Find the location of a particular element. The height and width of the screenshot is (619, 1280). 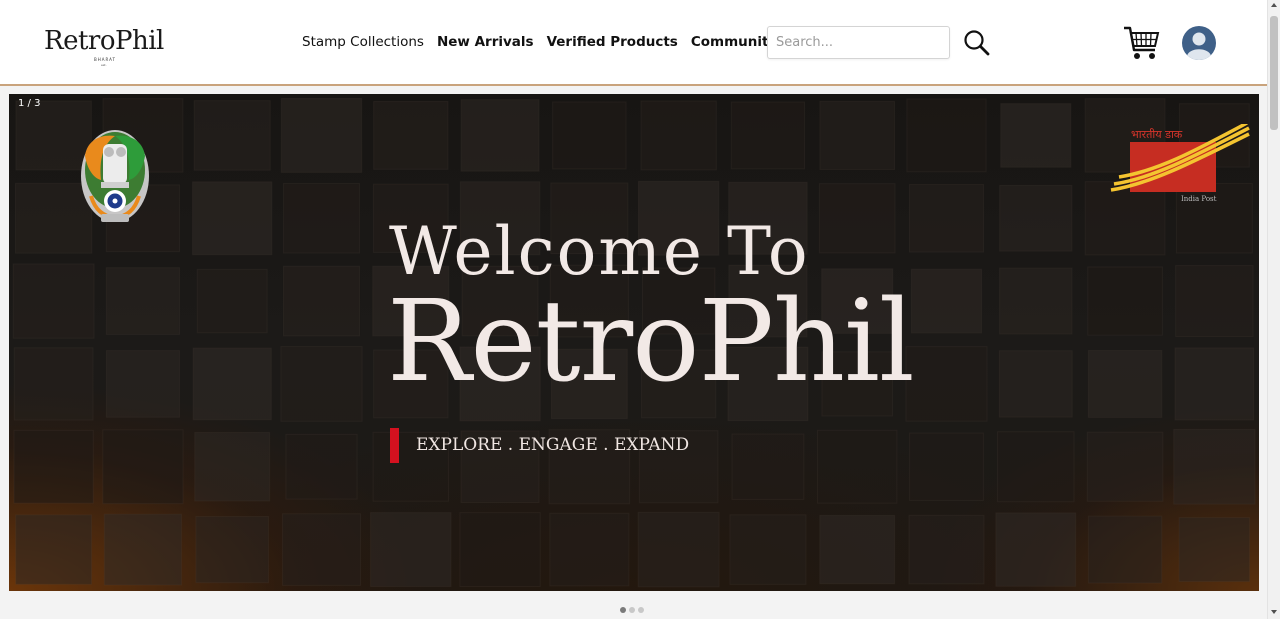

nav-stamp-collections: Stamp Collections is located at coordinates (363, 42).